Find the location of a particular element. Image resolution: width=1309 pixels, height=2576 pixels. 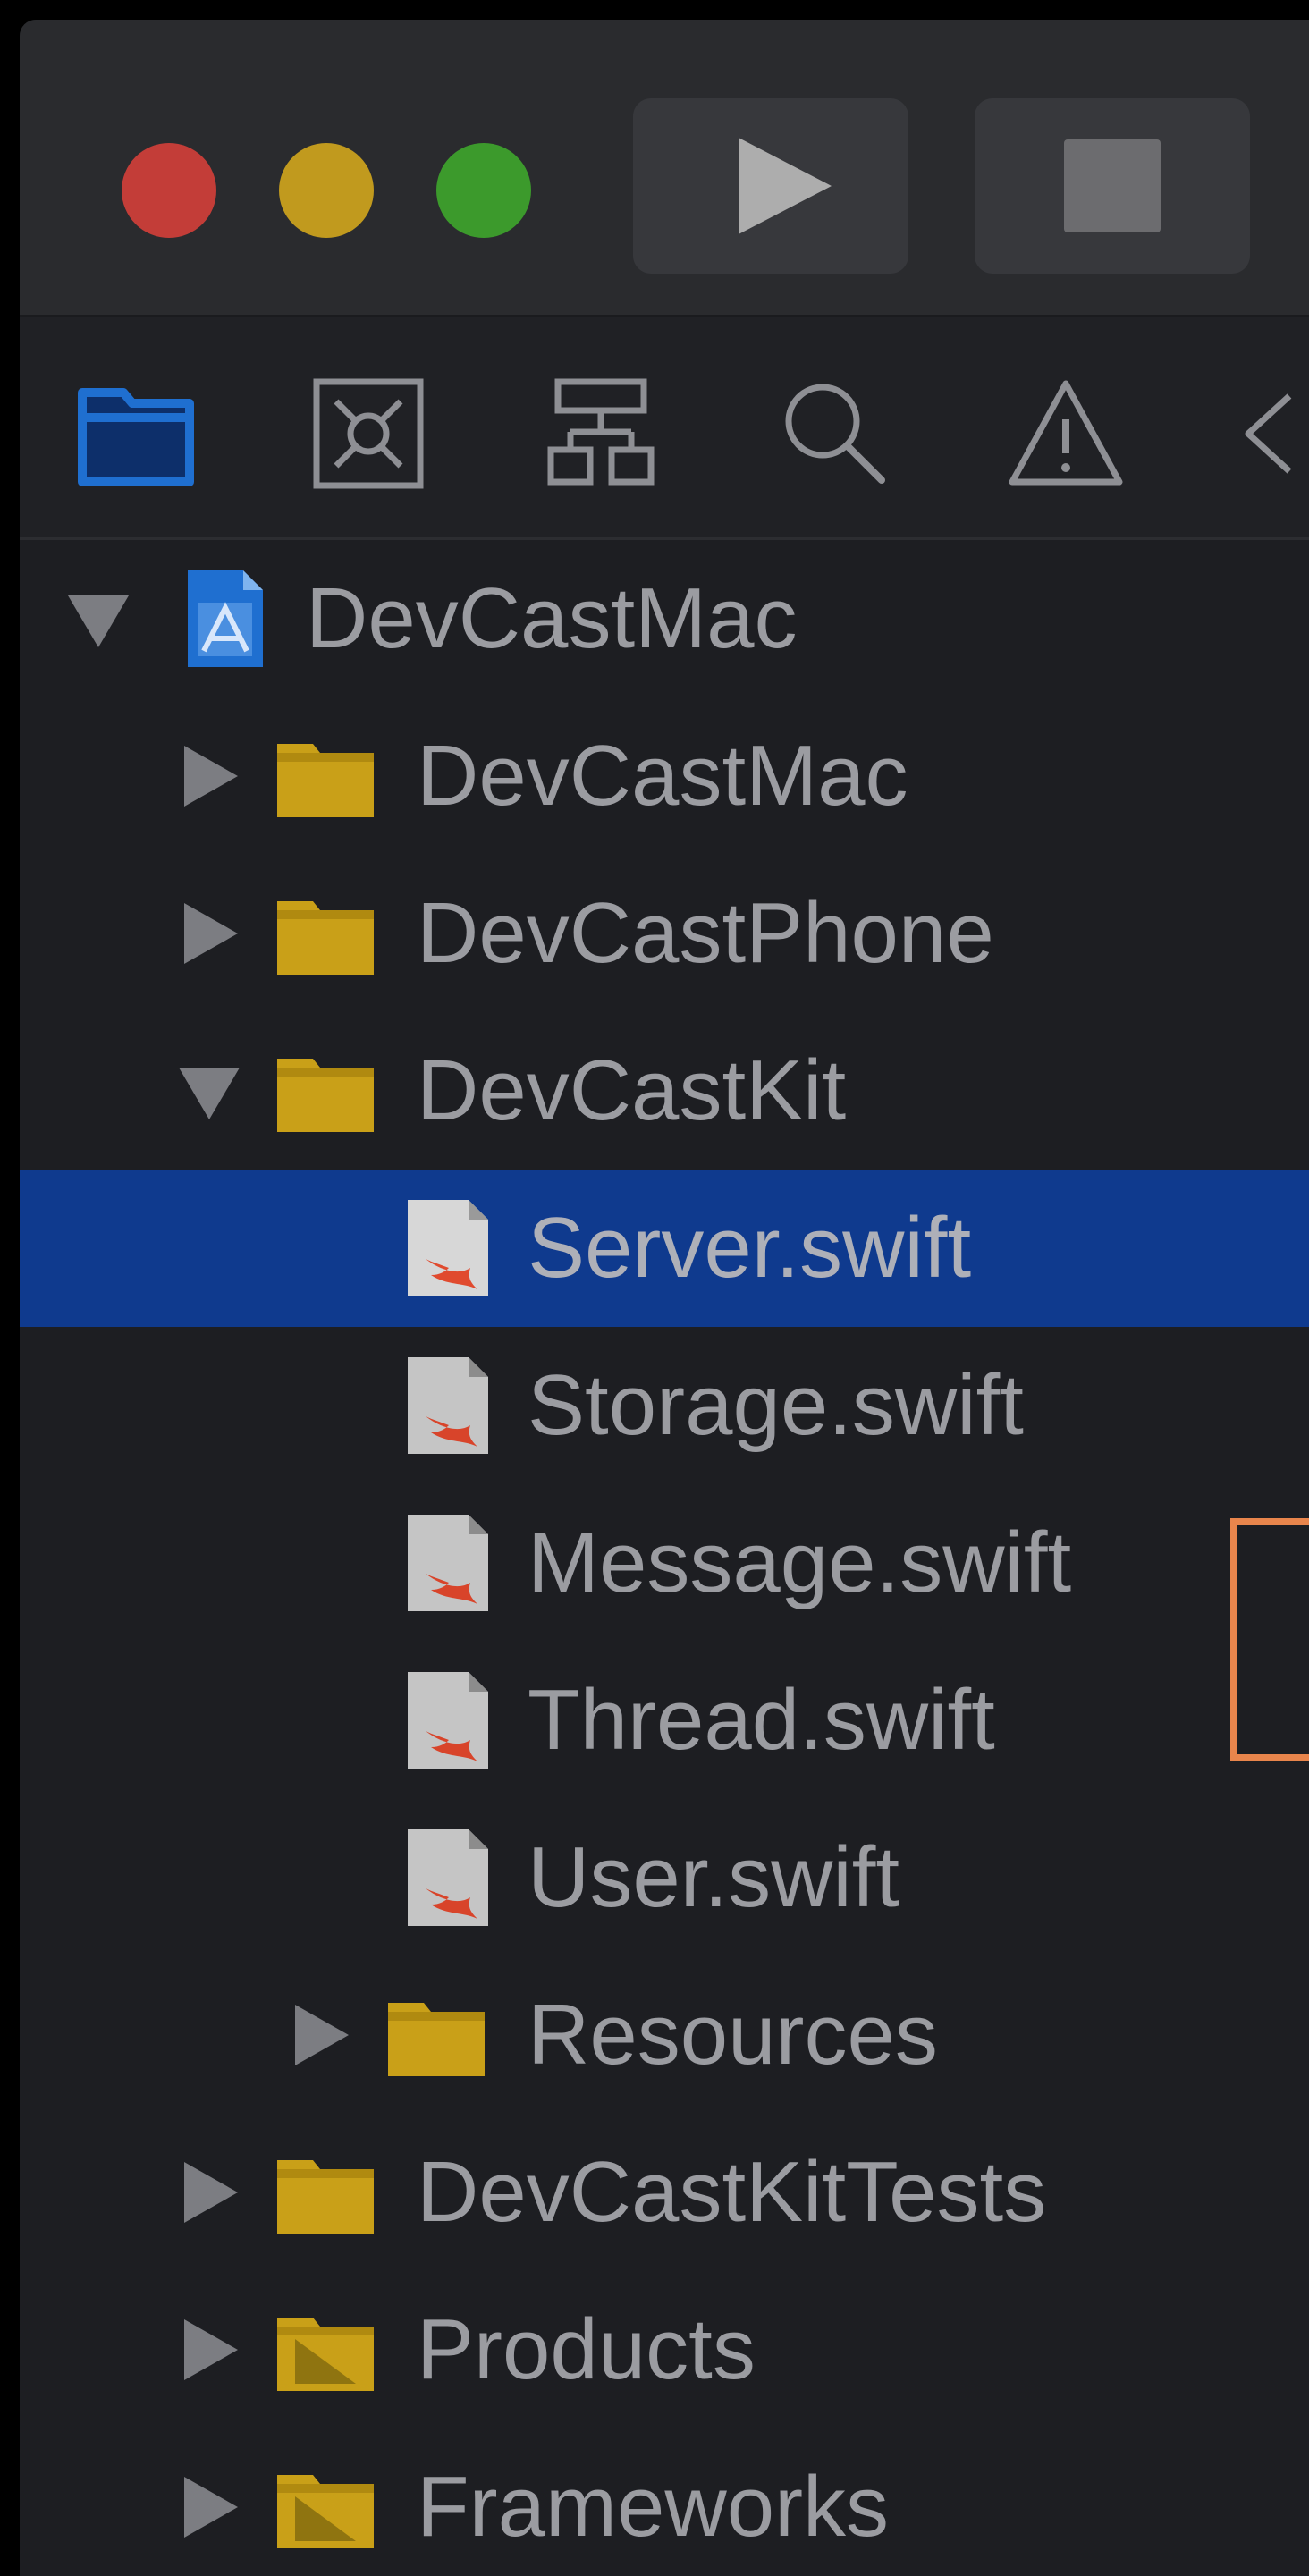

hierarchy-icon is located at coordinates (600, 432).